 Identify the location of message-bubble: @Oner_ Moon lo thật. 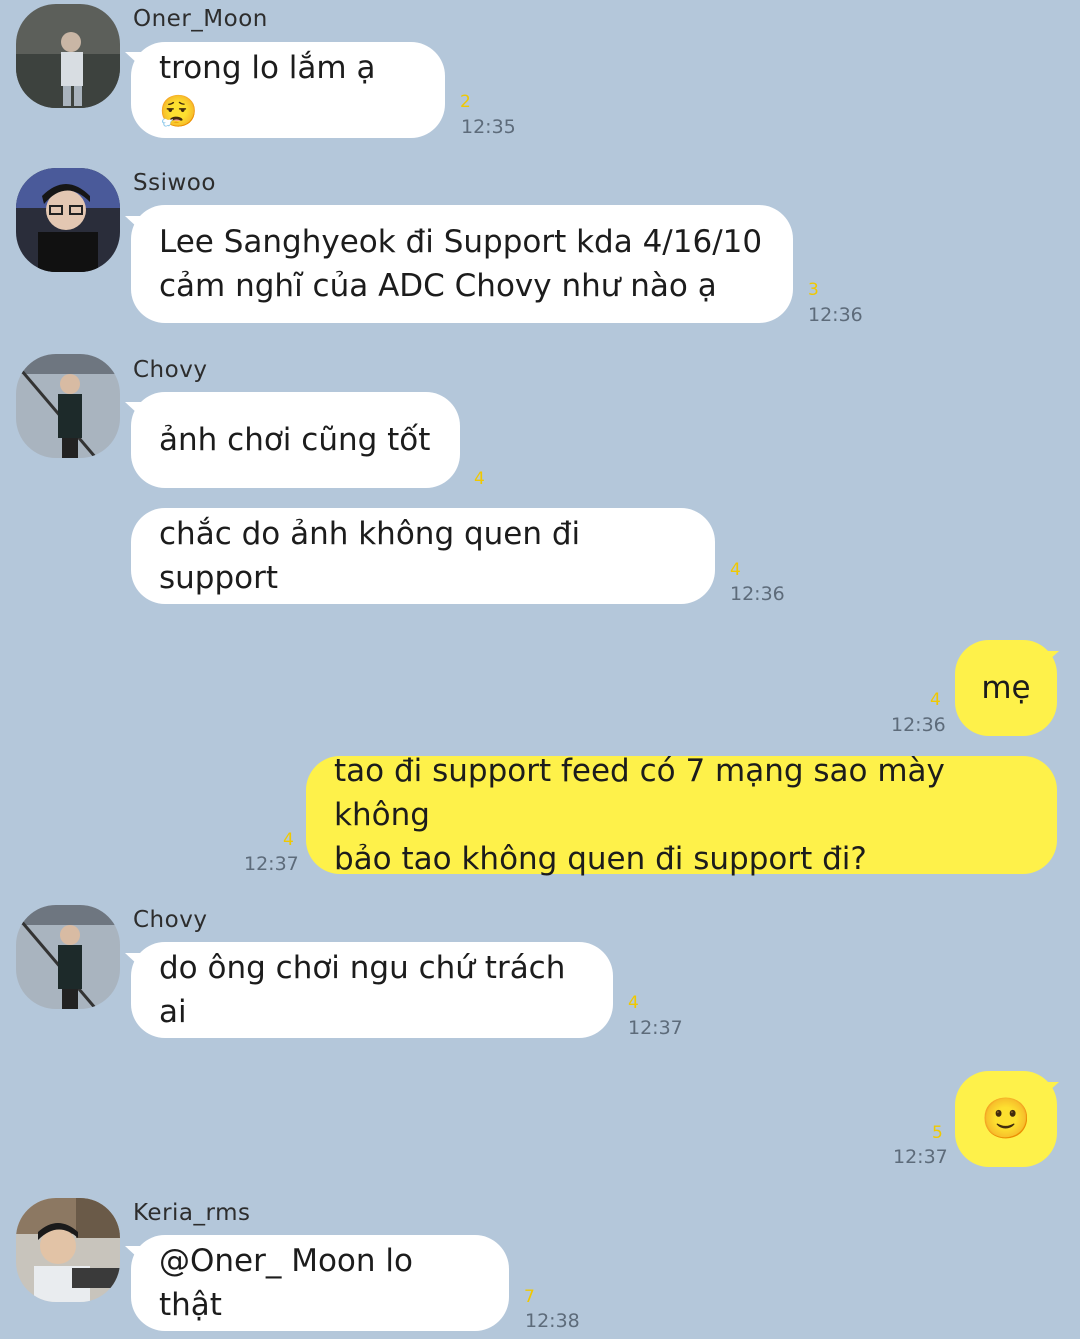
(320, 1283).